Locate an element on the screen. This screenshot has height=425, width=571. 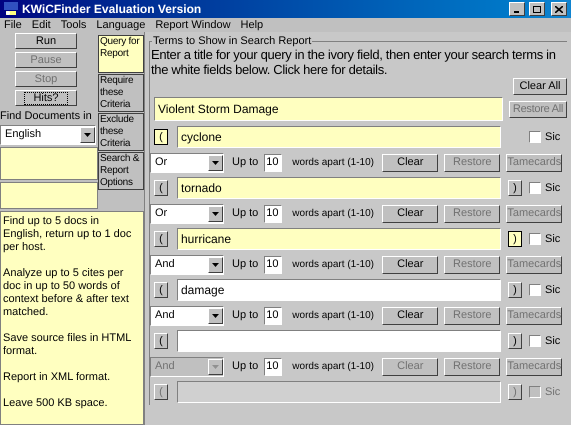
language-select: English is located at coordinates (48, 134).